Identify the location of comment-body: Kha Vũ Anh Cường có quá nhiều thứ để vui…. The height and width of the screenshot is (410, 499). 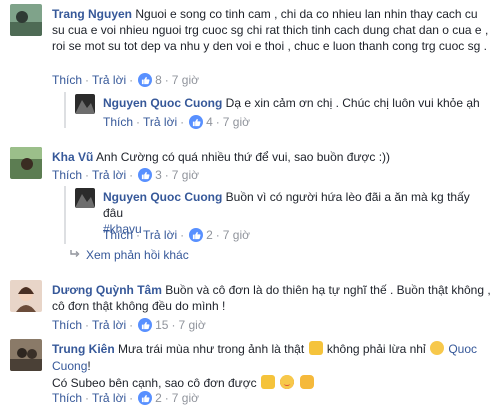
(272, 157).